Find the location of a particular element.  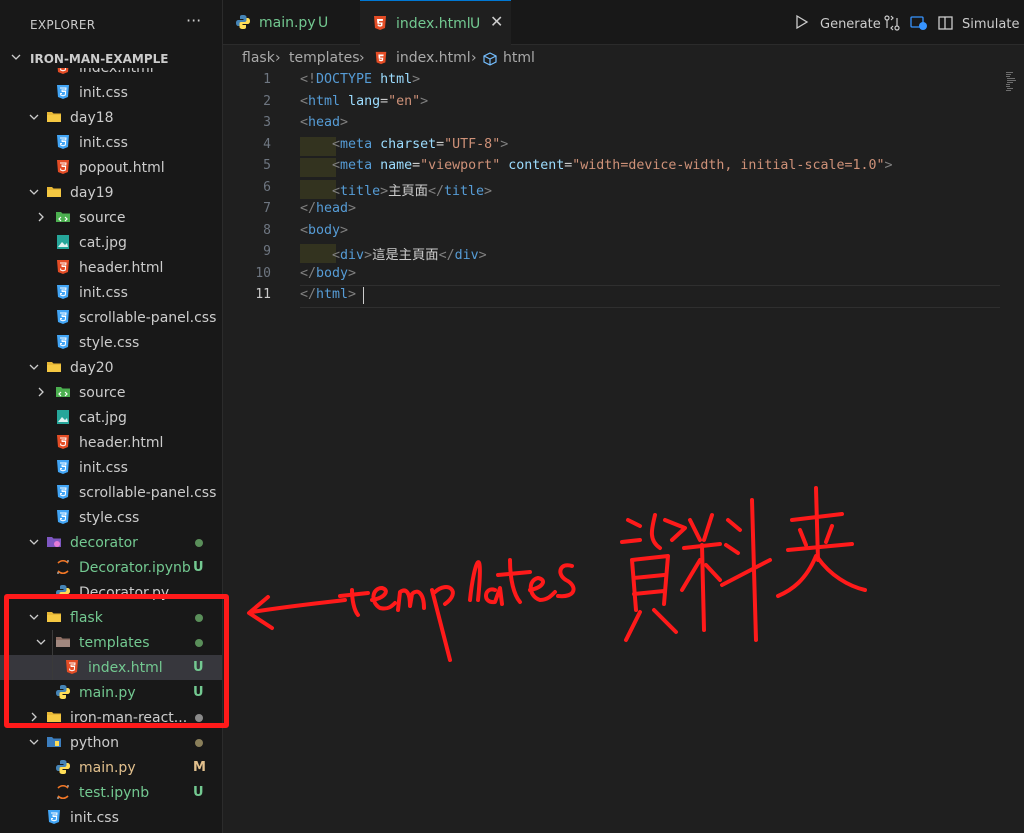

tab-main-py-label: main.py is located at coordinates (287, 23).